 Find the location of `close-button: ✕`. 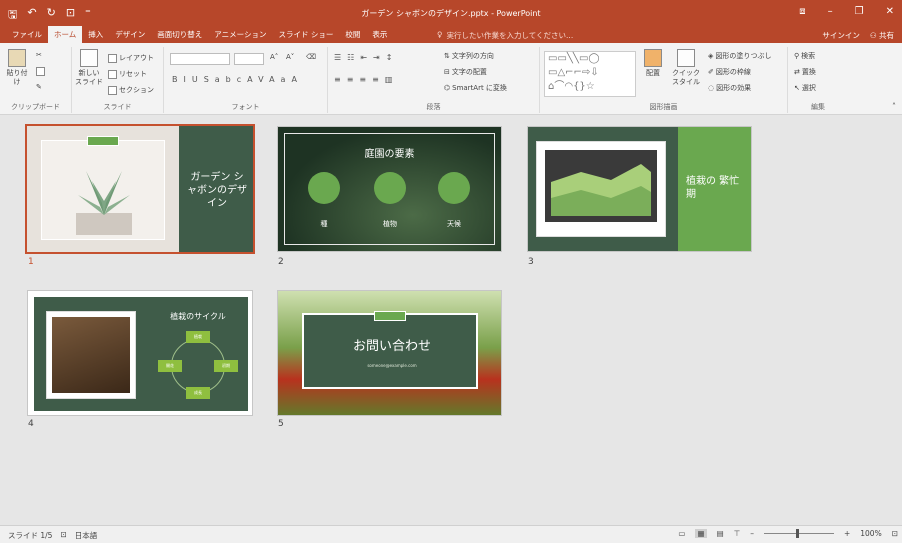

close-button: ✕ is located at coordinates (890, 11).